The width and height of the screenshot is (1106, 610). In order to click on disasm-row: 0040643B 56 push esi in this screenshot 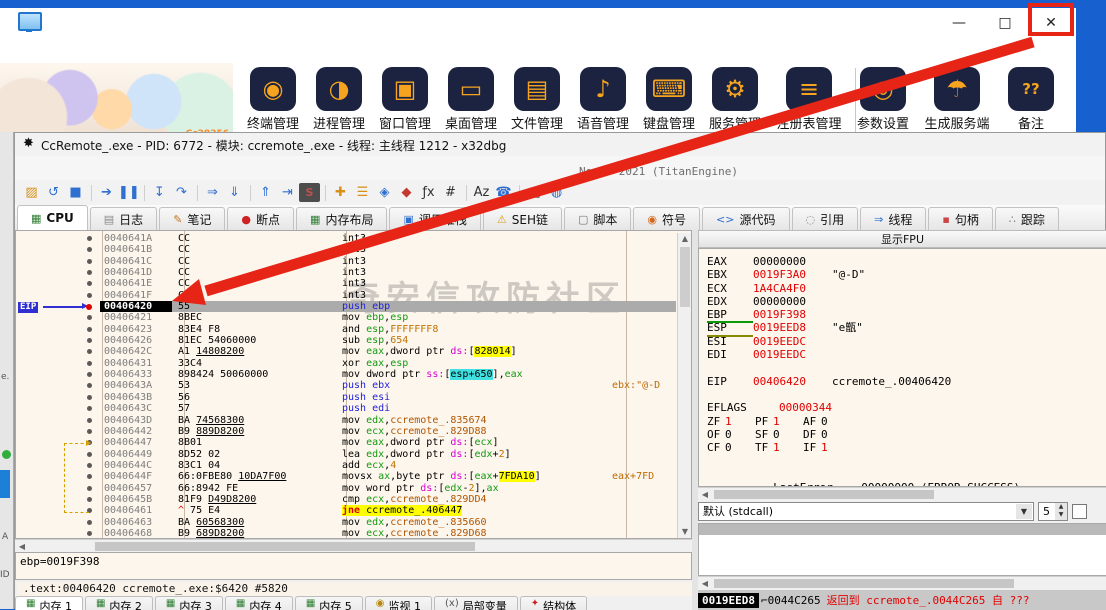, I will do `click(346, 397)`.